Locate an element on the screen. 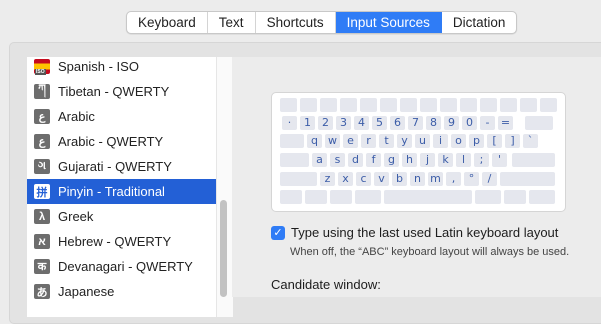  hebrew-script-icon: א is located at coordinates (42, 241).